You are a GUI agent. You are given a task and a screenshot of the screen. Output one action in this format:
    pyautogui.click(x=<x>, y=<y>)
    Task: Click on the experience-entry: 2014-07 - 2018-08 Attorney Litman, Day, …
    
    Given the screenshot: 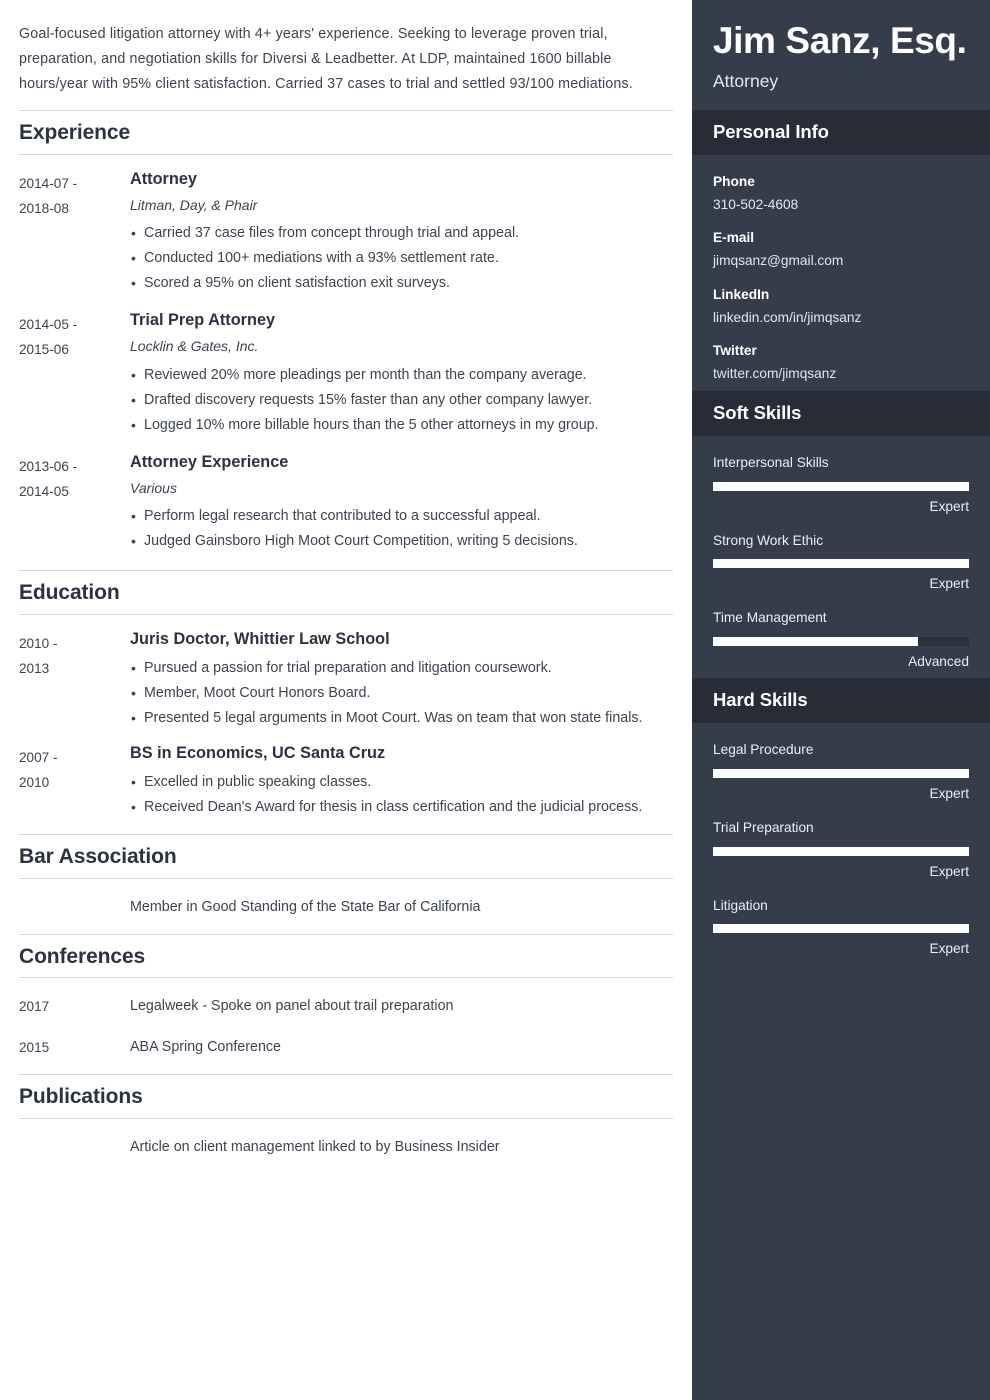 What is the action you would take?
    pyautogui.click(x=346, y=226)
    